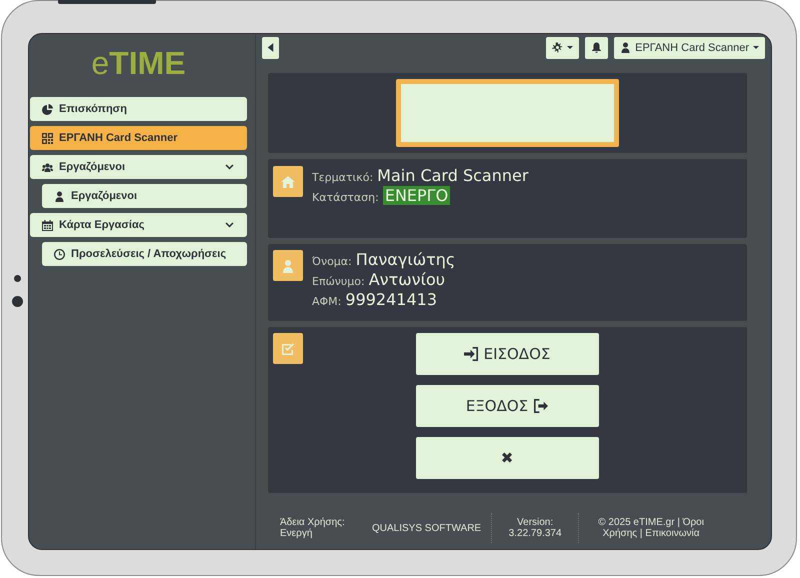 The image size is (800, 578). Describe the element at coordinates (59, 254) in the screenshot. I see `clock-icon` at that location.